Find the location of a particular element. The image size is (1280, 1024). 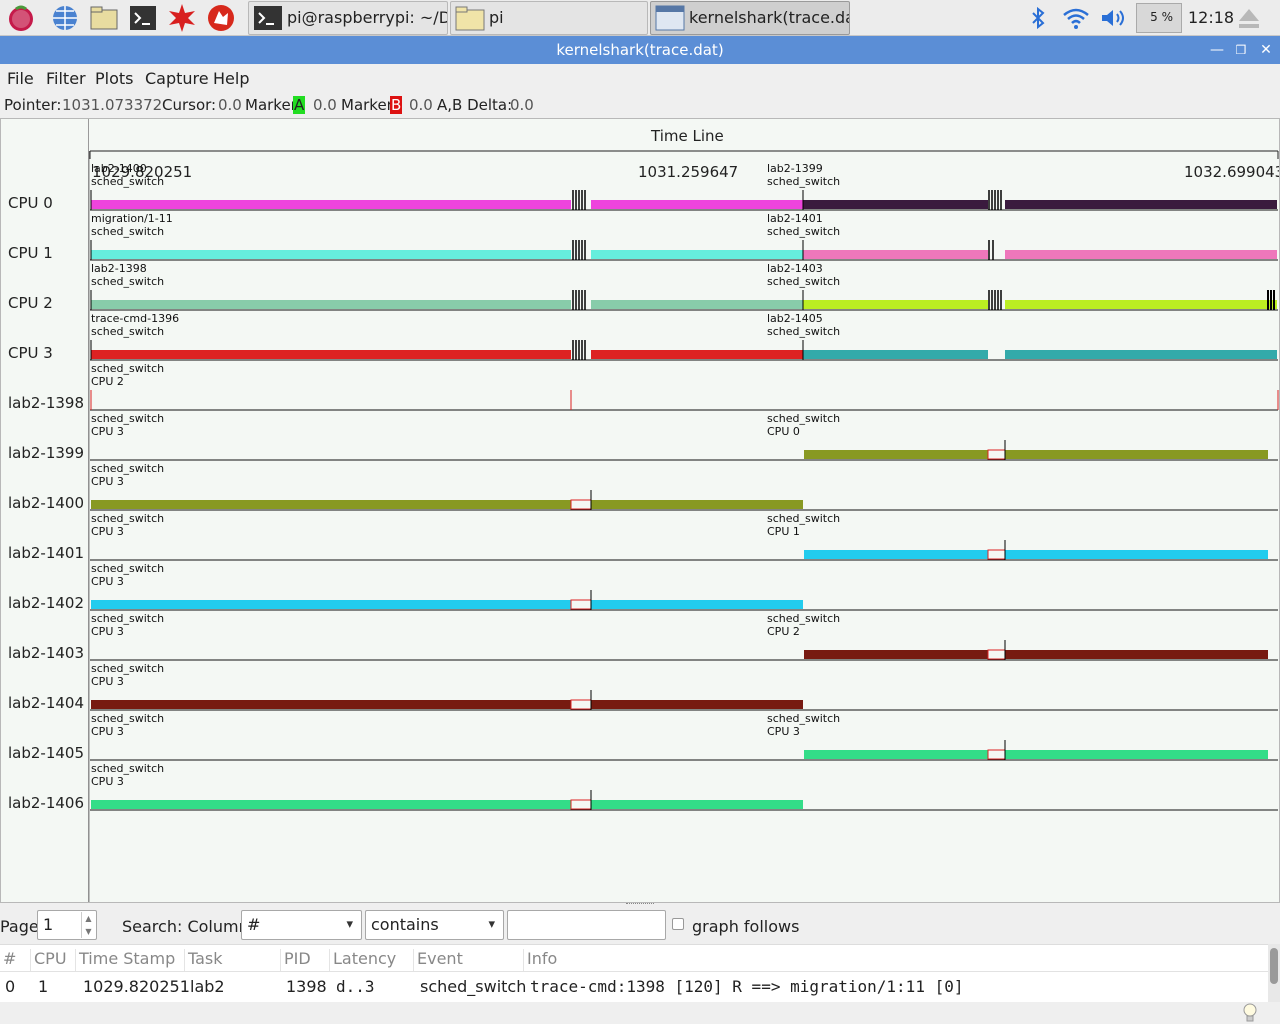

cpu-usage-monitor: 5 % is located at coordinates (1159, 18).